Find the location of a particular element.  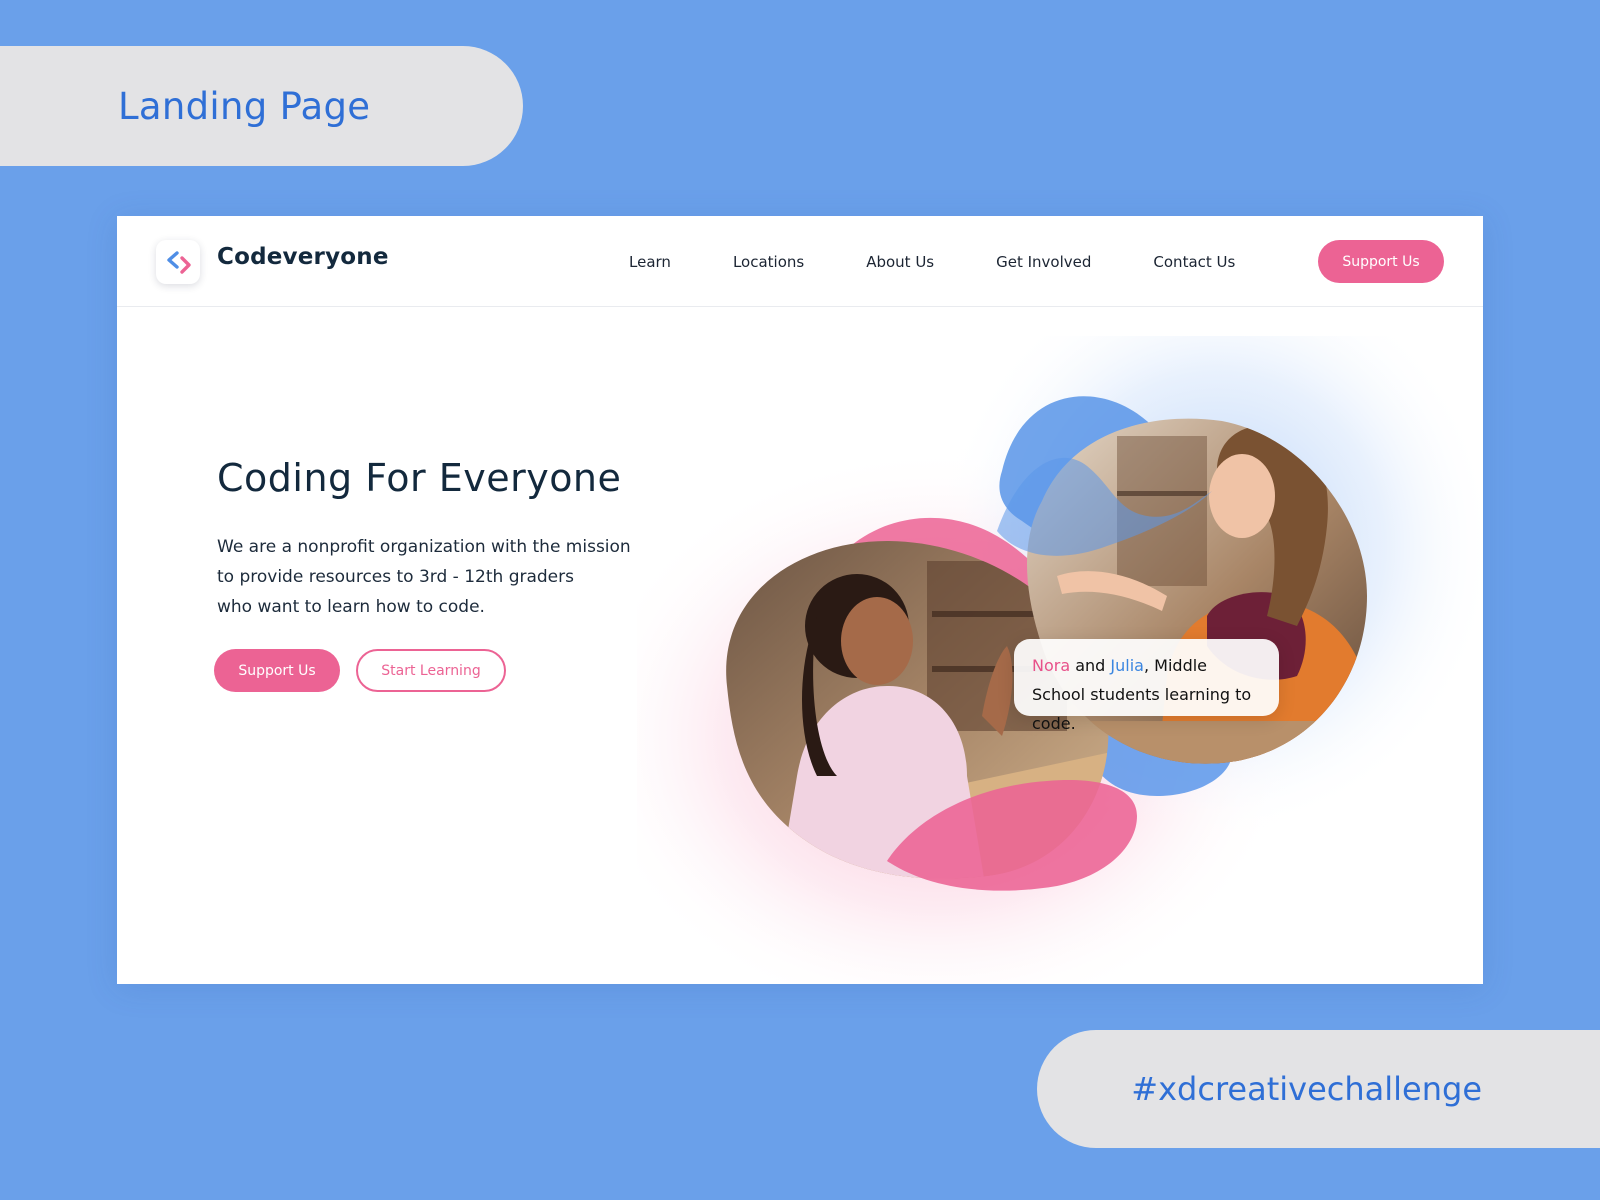

caption-and: and is located at coordinates (1090, 665).